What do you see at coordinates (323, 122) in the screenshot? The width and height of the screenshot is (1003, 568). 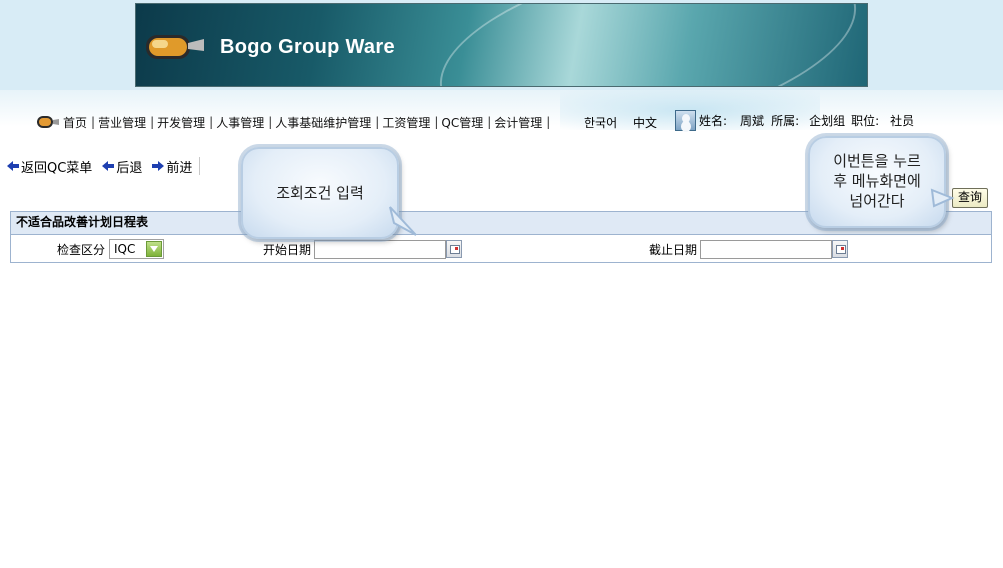 I see `nav-item-hr-base: 人事基础维护管理` at bounding box center [323, 122].